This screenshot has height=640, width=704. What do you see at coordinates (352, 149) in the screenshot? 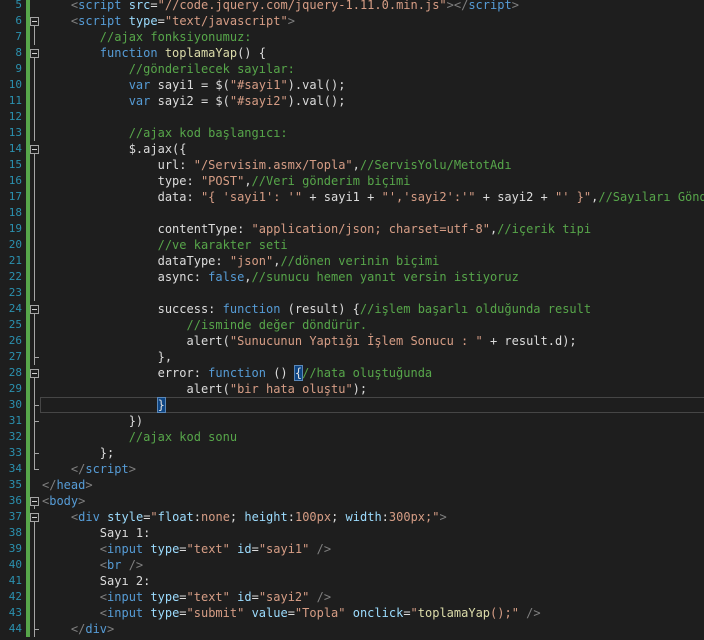
I see `code-line: 14 $.ajax({` at bounding box center [352, 149].